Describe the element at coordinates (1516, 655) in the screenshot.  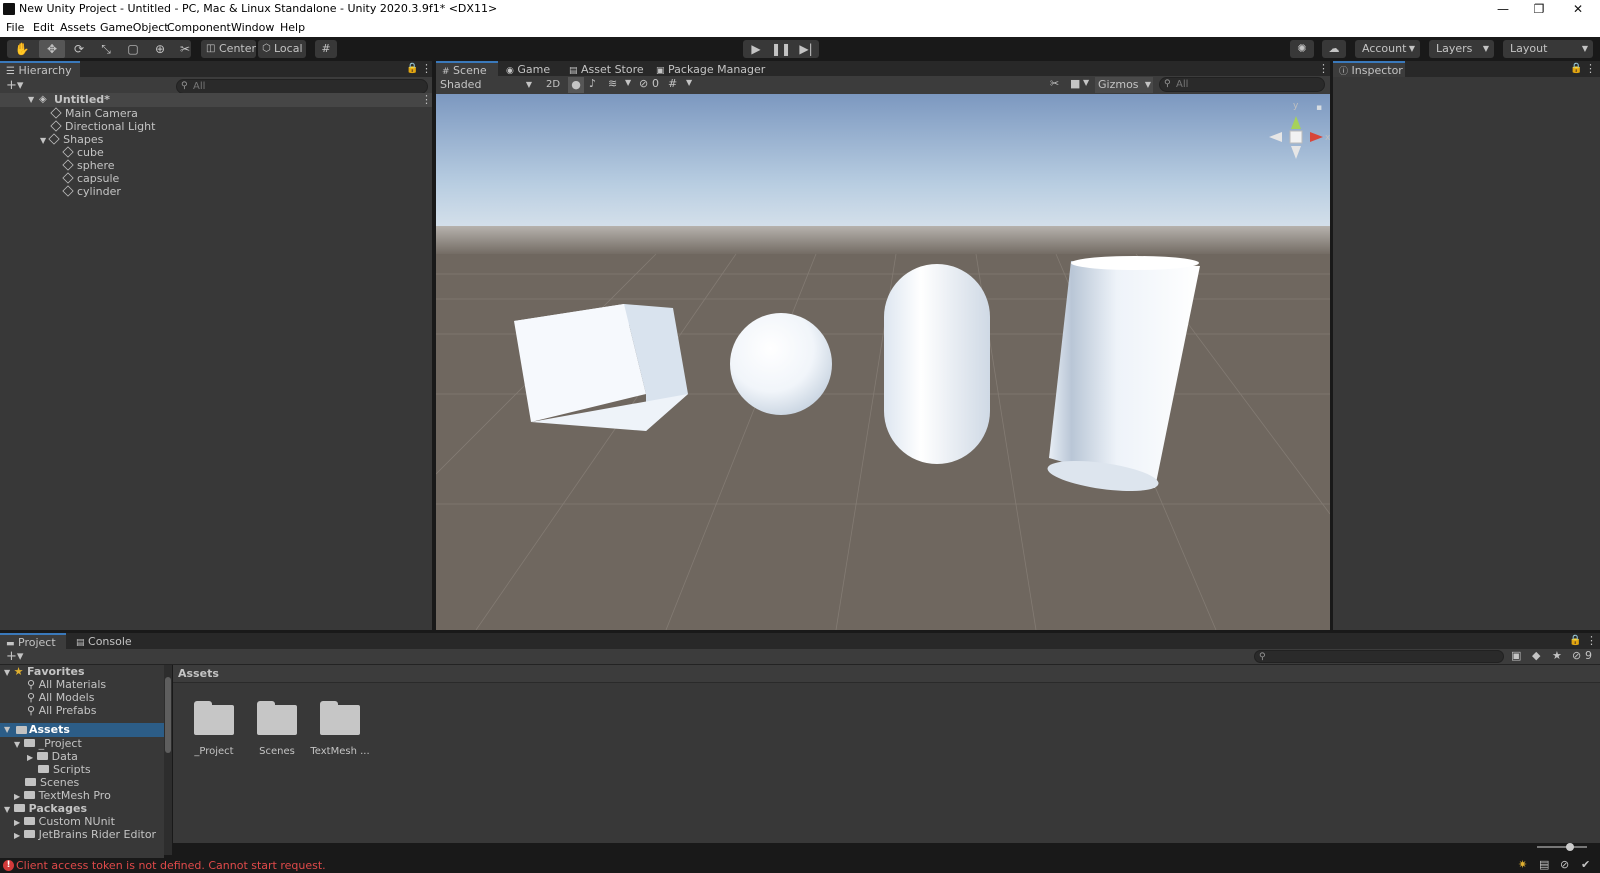
I see `search-by-type-icon: ▣` at that location.